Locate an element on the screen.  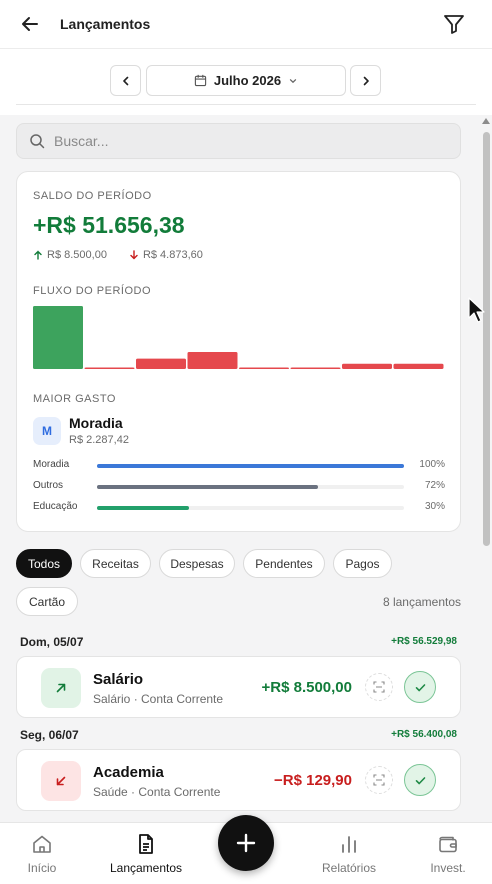
nav-item-invest: Invest. is located at coordinates (448, 858).